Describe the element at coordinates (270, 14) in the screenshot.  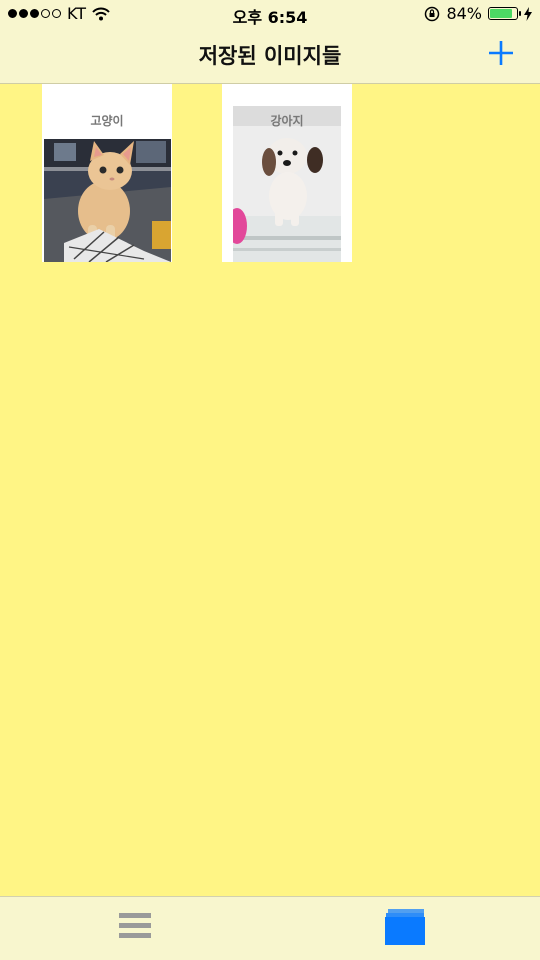
I see `status-bar: KT 오후 6:54 84%` at that location.